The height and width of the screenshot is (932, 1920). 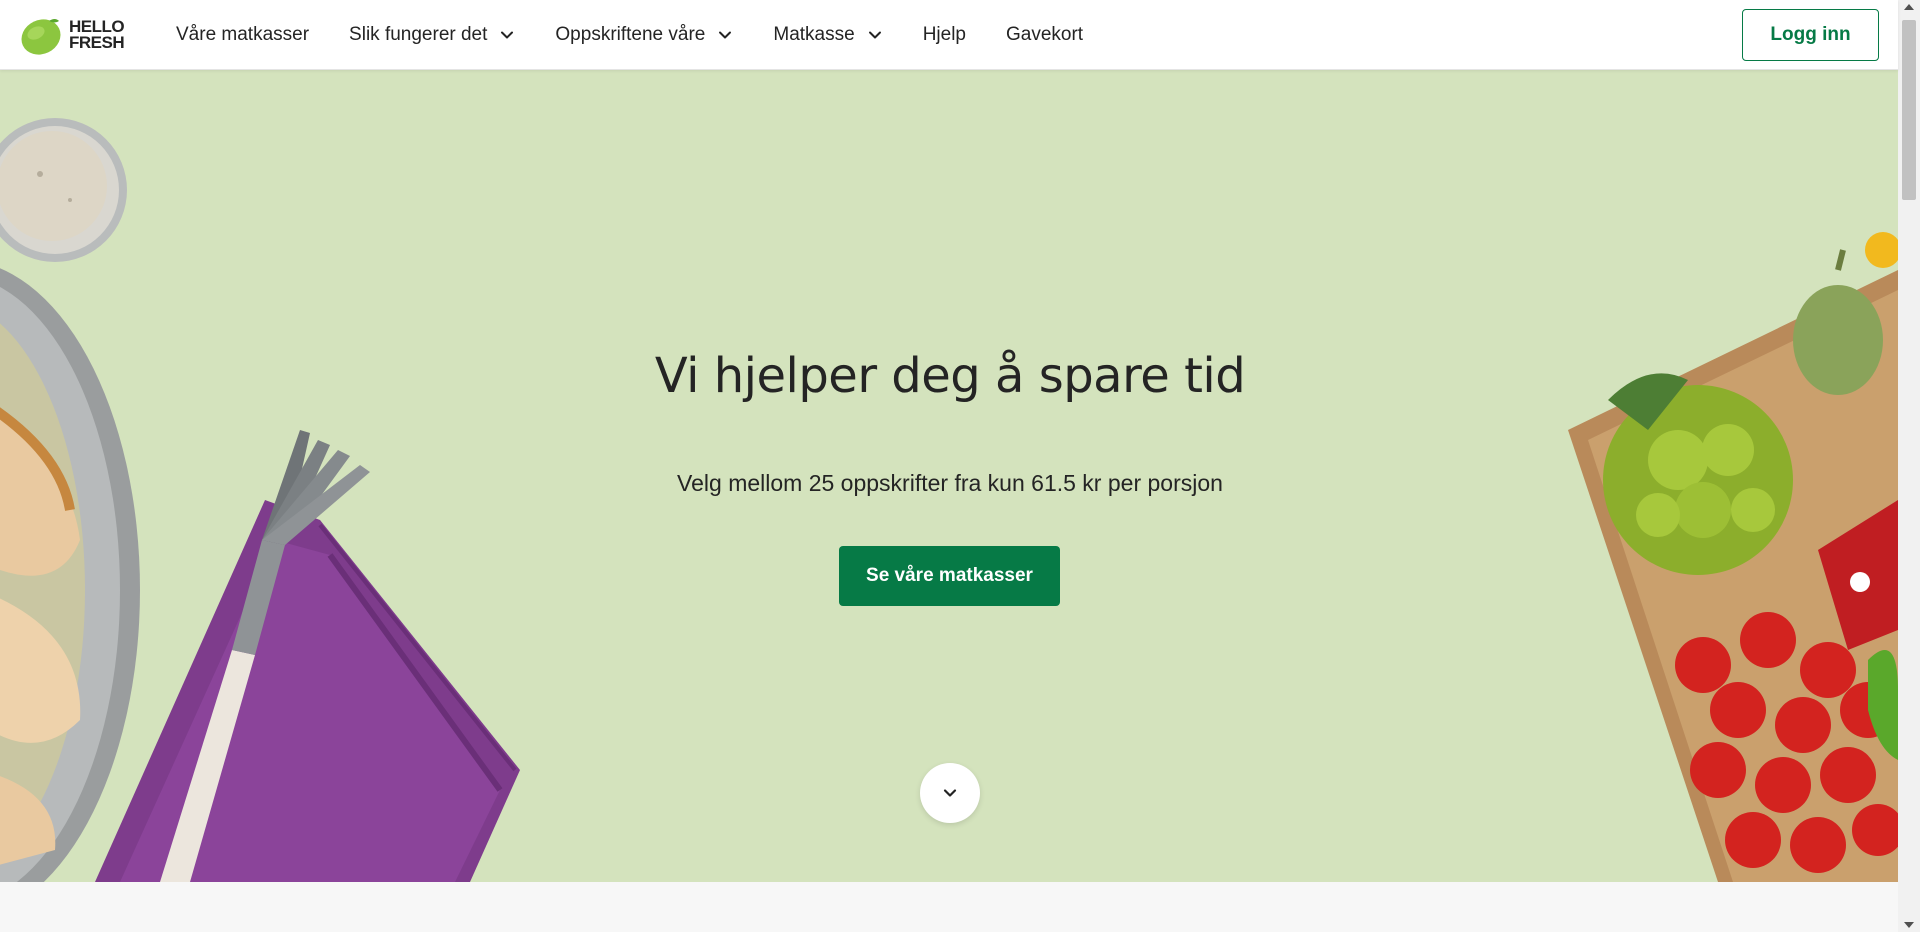 What do you see at coordinates (418, 34) in the screenshot?
I see `nav-item-label: Slik fungerer det` at bounding box center [418, 34].